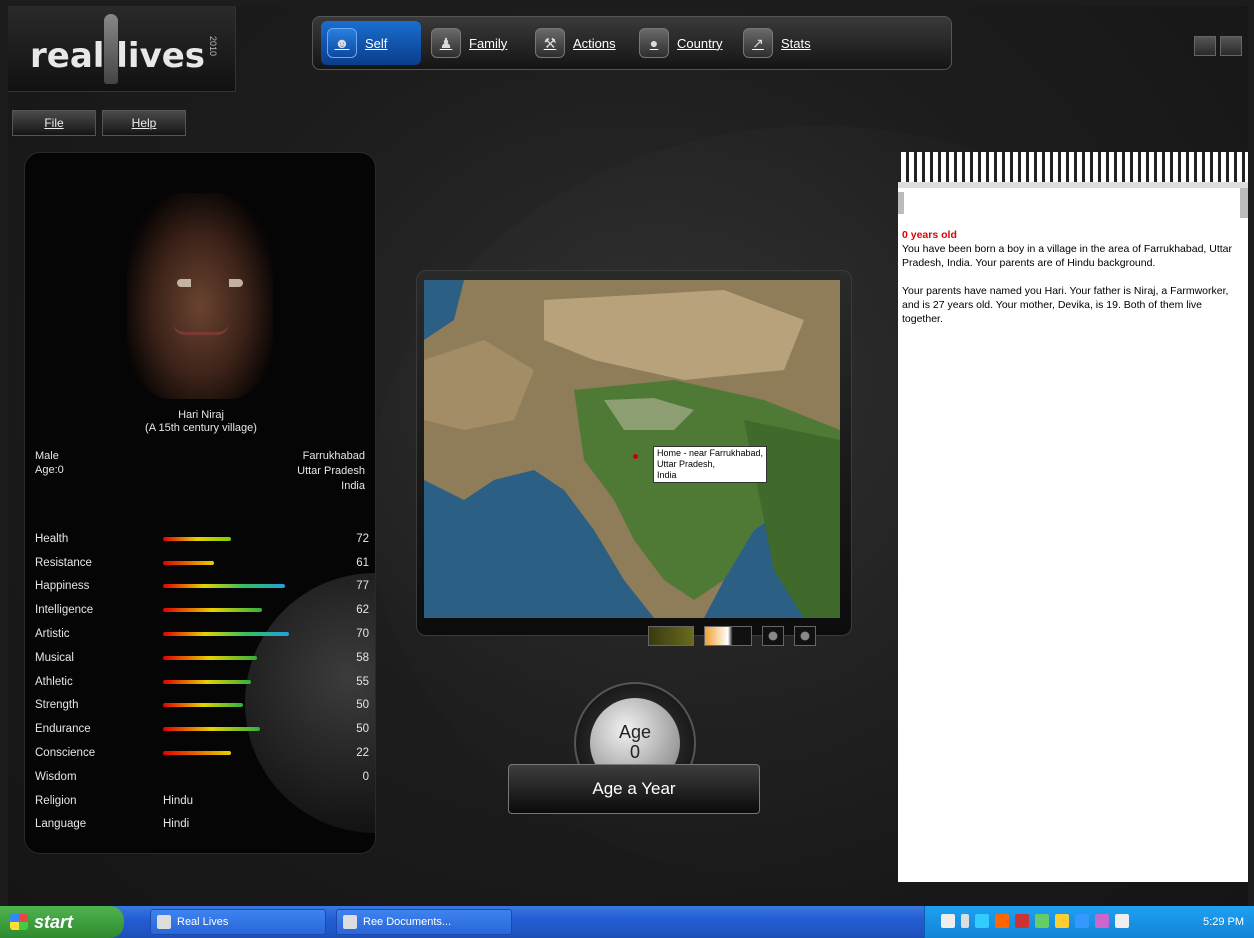  I want to click on stat-row-conscience: Conscience 22, so click(202, 753).